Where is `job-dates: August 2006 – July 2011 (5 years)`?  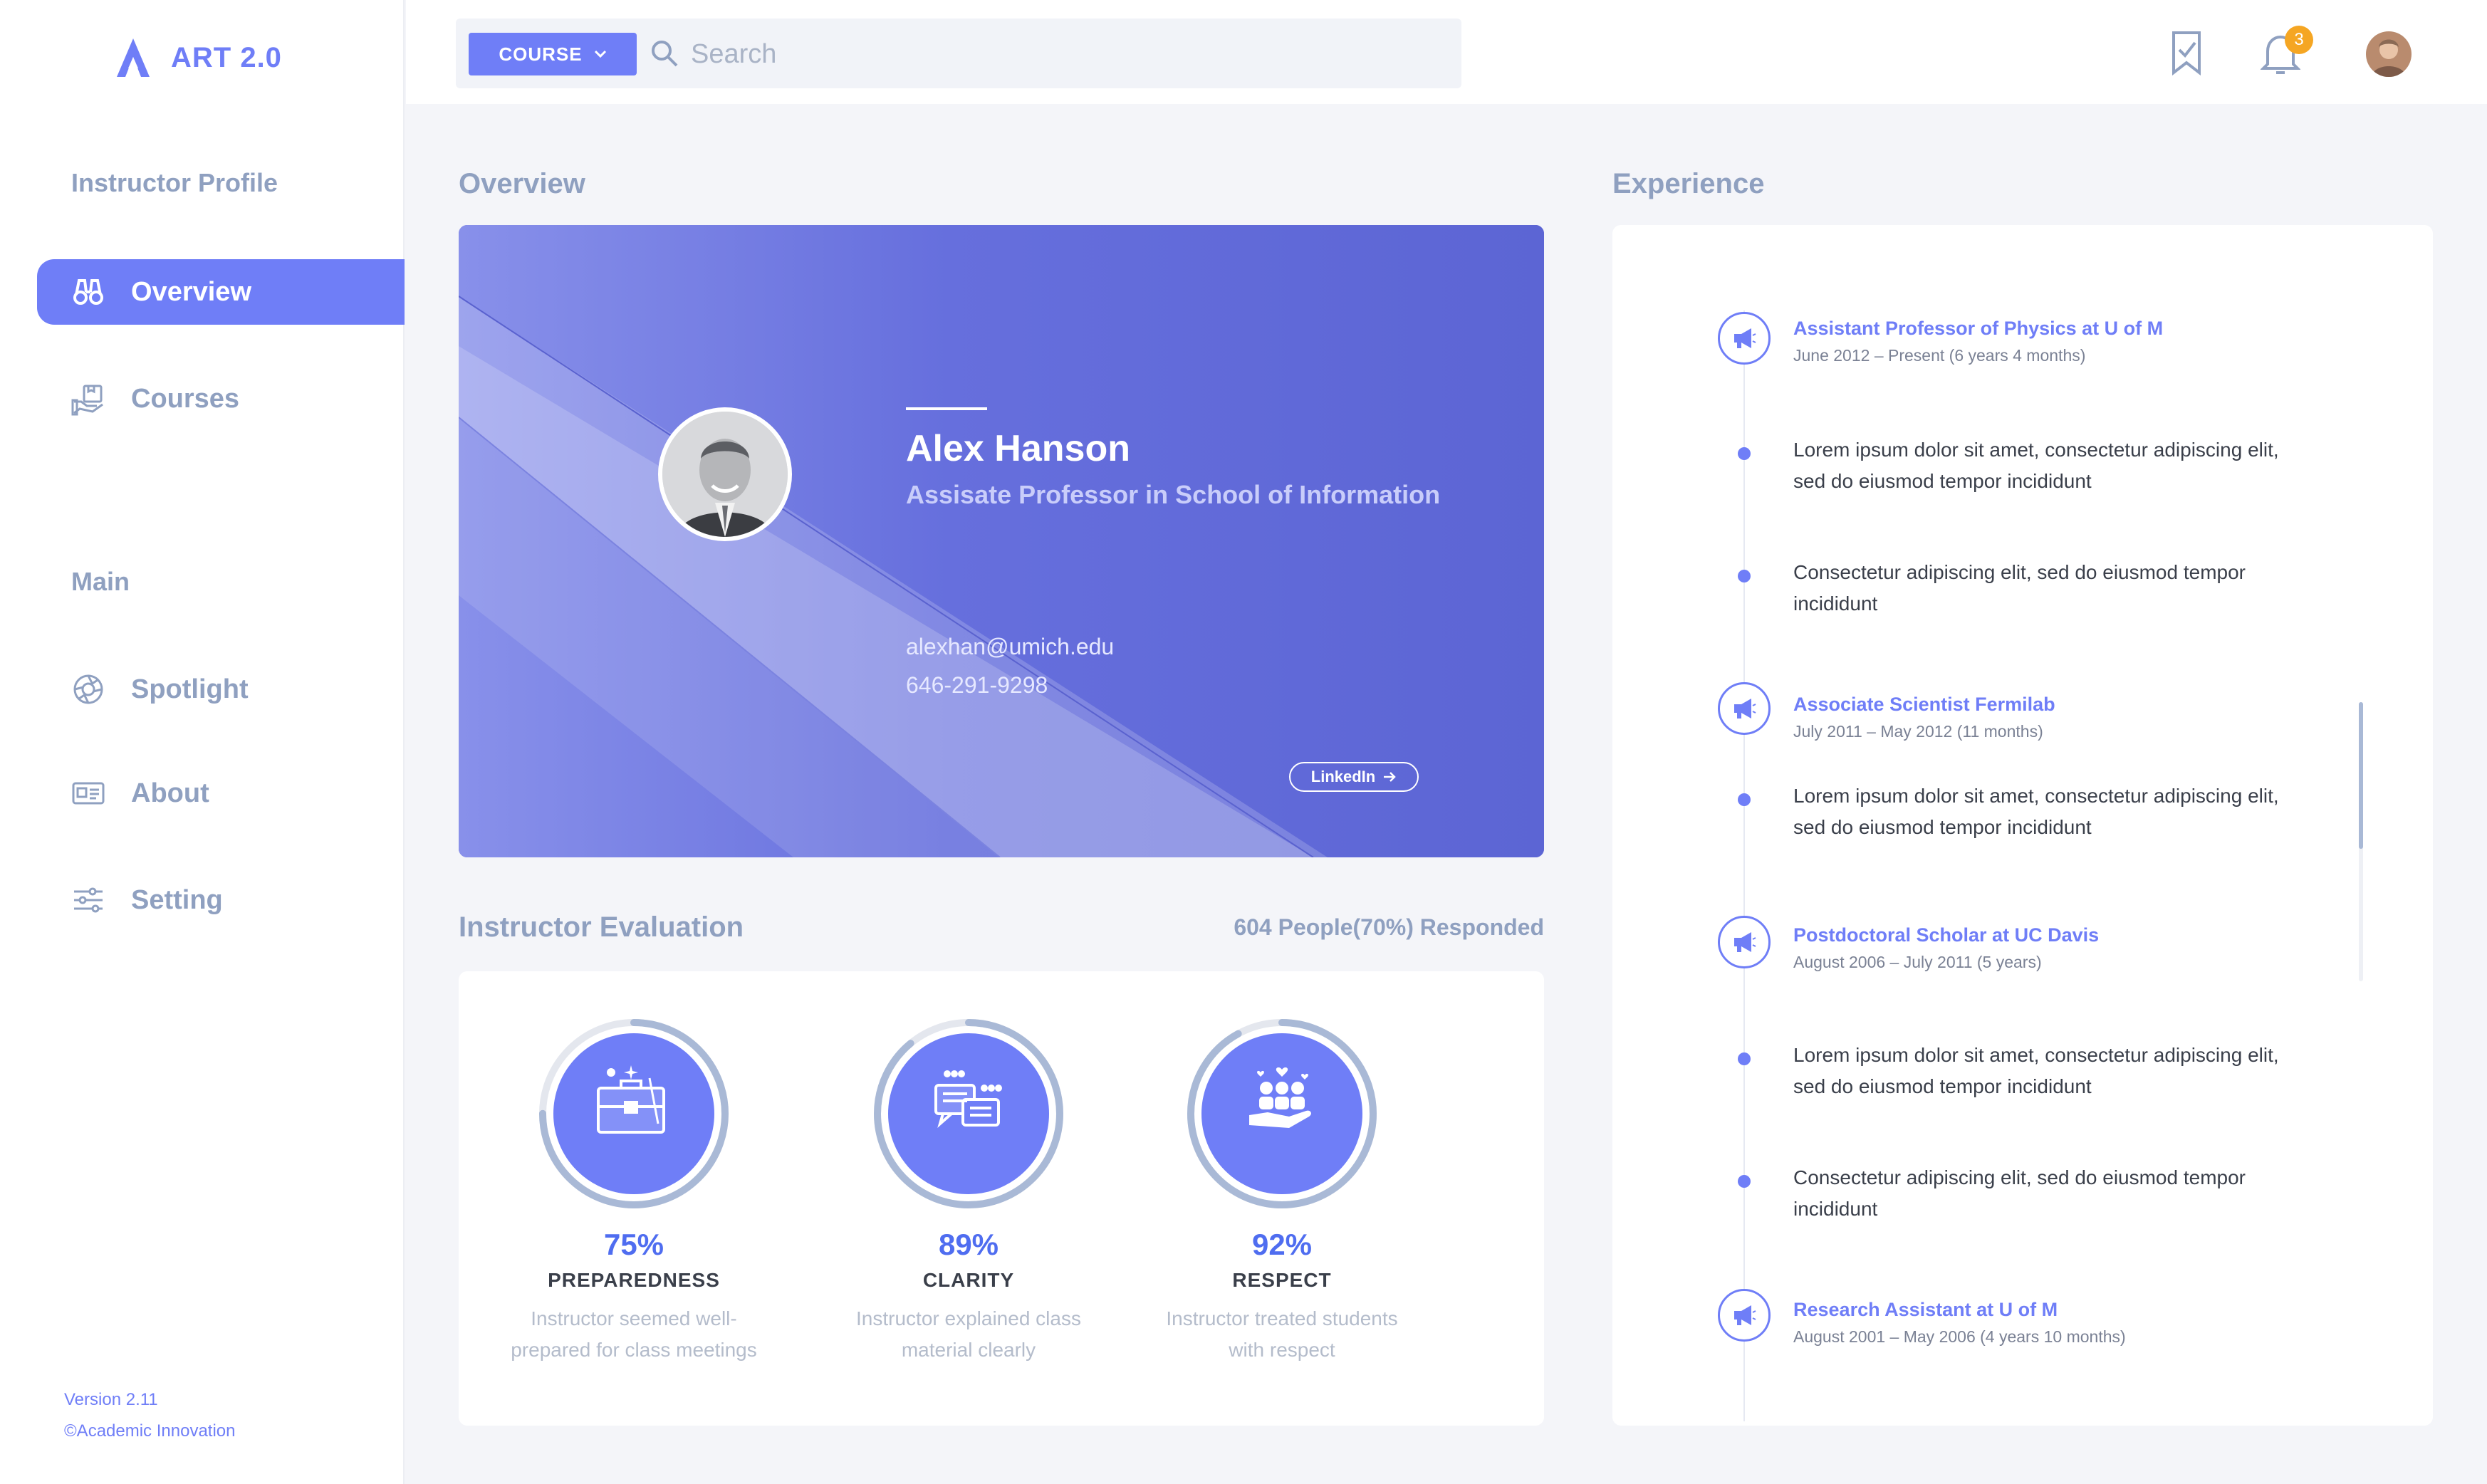
job-dates: August 2006 – July 2011 (5 years) is located at coordinates (1918, 962).